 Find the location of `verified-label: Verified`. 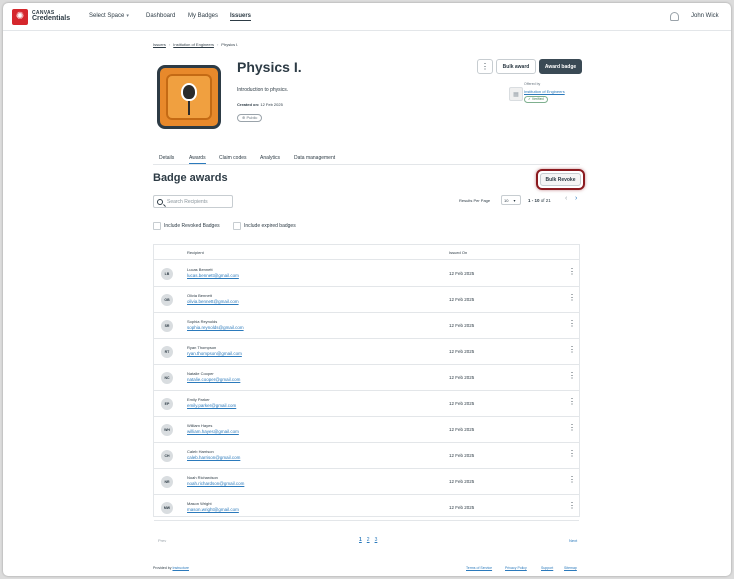

verified-label: Verified is located at coordinates (537, 99).